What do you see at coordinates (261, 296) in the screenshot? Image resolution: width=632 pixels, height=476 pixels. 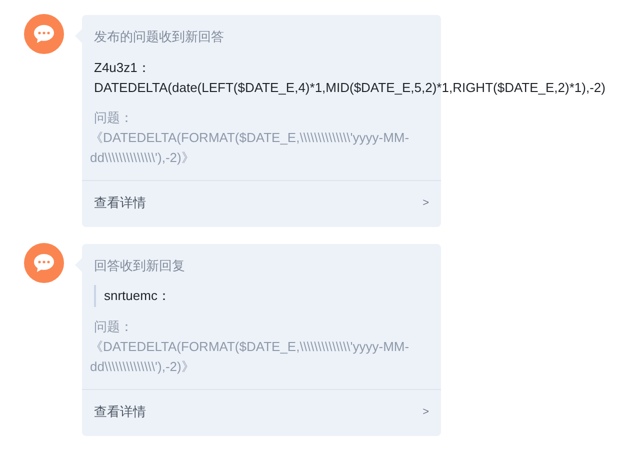 I see `reply-quote: snrtuemc：` at bounding box center [261, 296].